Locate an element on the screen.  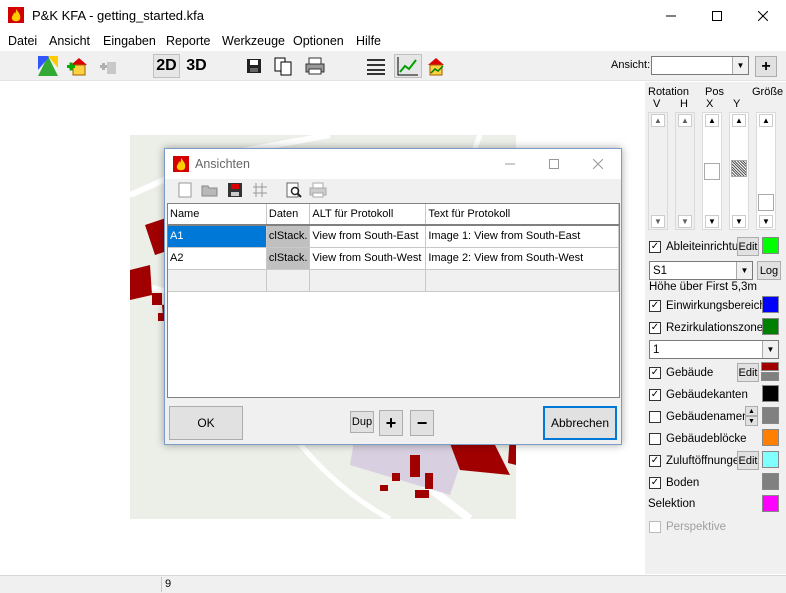
view-2d-button: 2D is located at coordinates (166, 66).